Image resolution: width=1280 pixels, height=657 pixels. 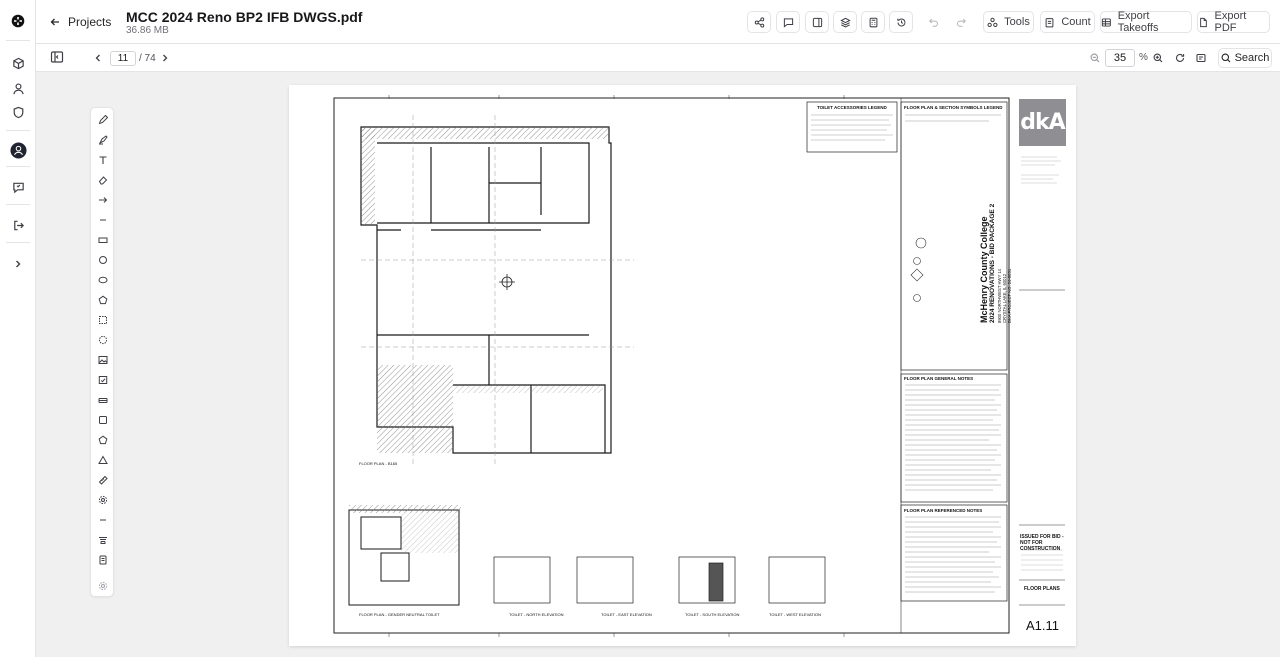 I want to click on referenced-notes-title: FLOOR PLAN REFERENCED NOTES, so click(x=943, y=510).